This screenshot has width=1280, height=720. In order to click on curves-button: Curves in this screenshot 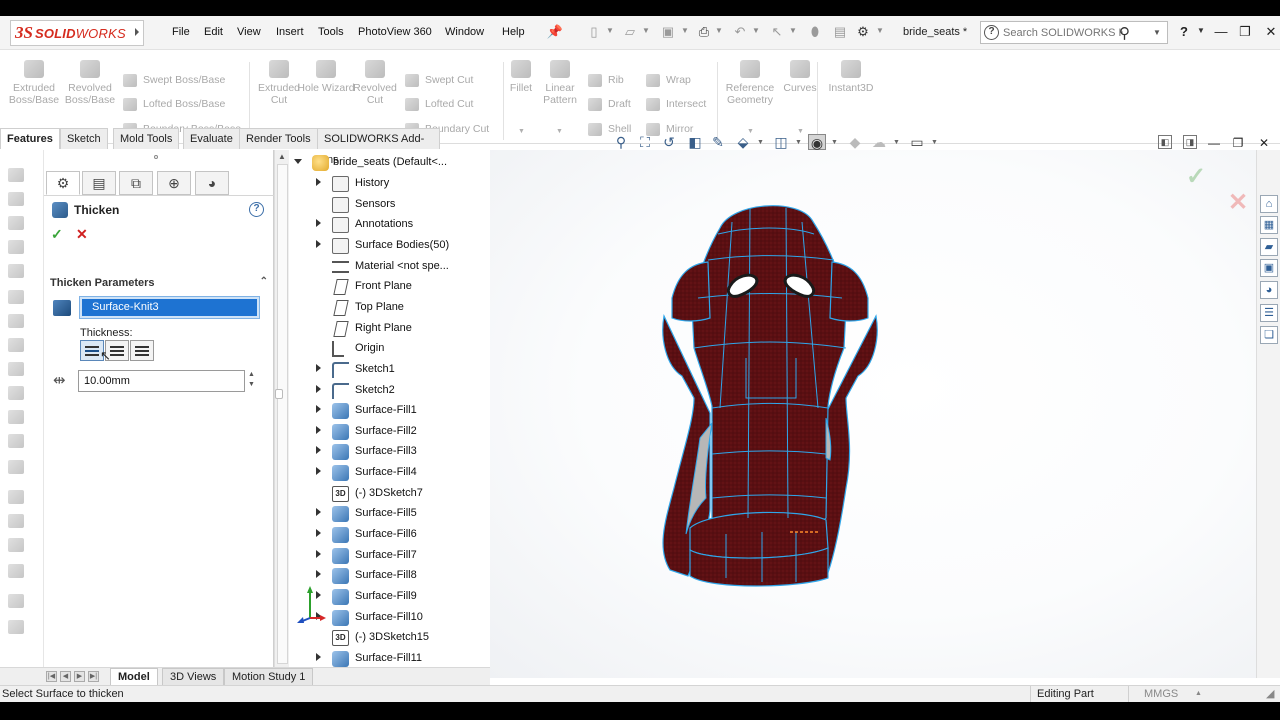, I will do `click(800, 77)`.